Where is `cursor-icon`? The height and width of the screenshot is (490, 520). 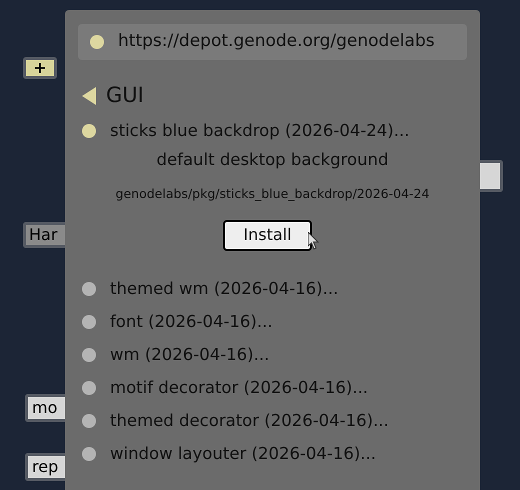 cursor-icon is located at coordinates (314, 241).